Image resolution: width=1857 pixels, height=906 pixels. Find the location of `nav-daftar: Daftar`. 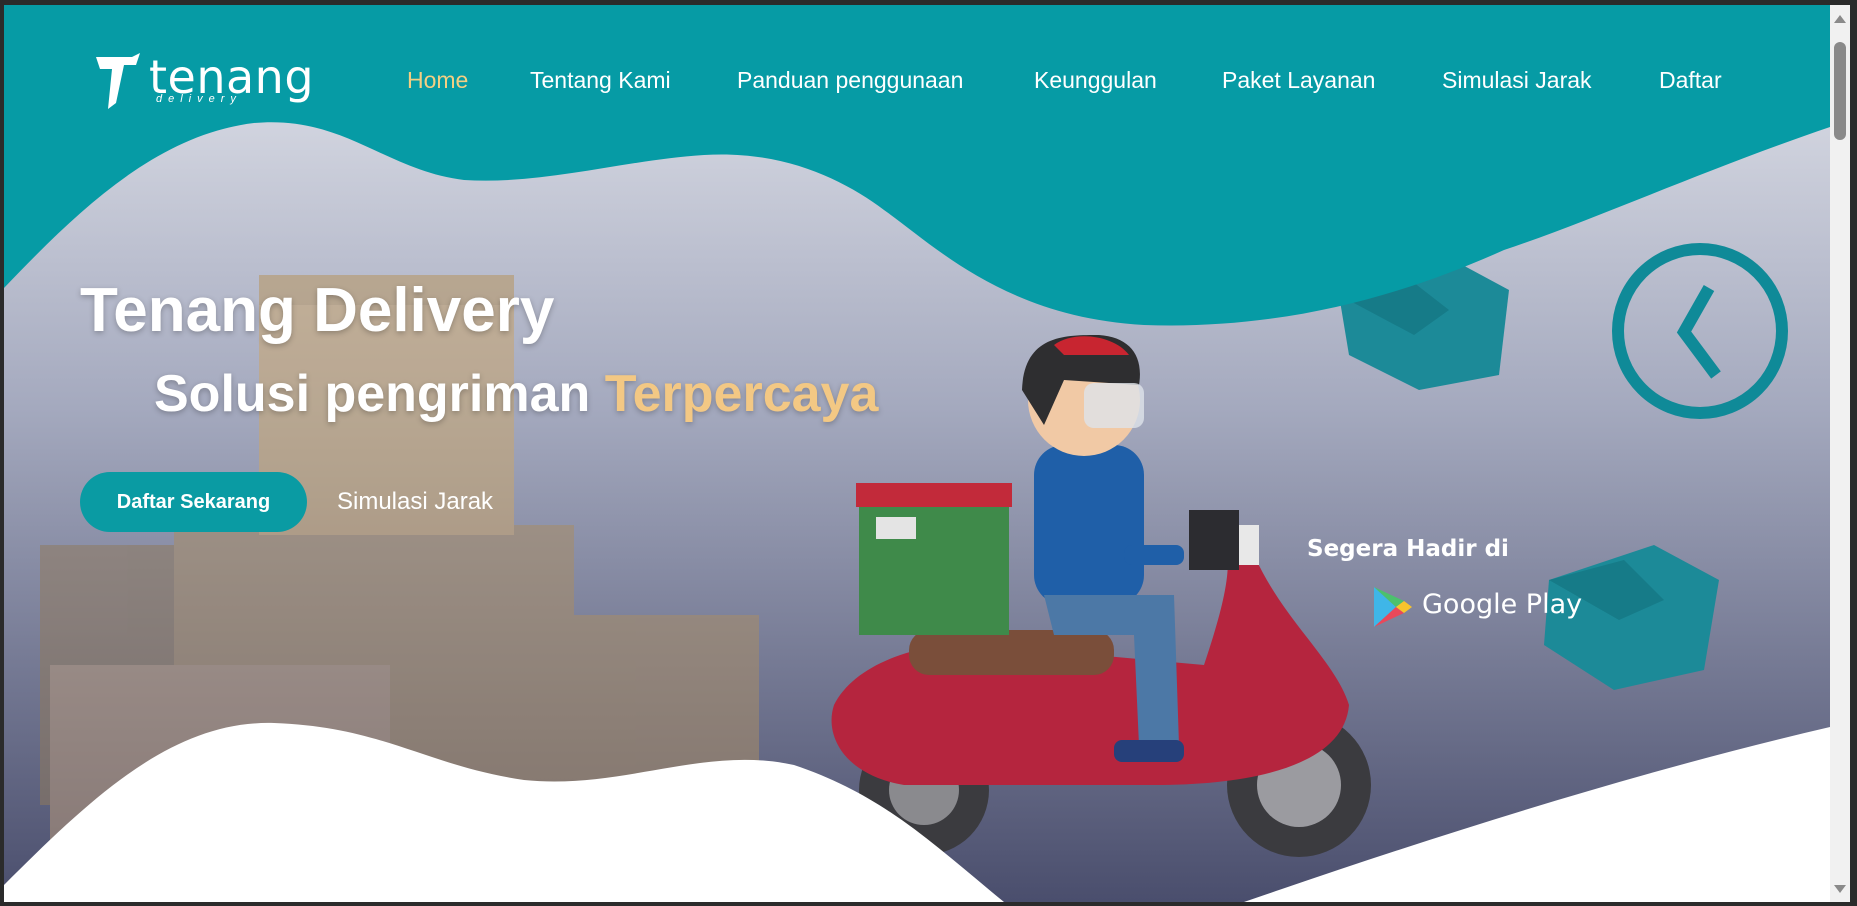

nav-daftar: Daftar is located at coordinates (1690, 80).